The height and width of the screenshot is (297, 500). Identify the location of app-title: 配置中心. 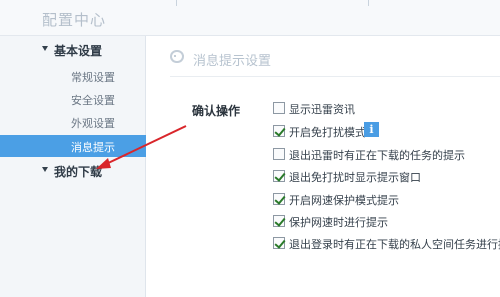
(74, 20).